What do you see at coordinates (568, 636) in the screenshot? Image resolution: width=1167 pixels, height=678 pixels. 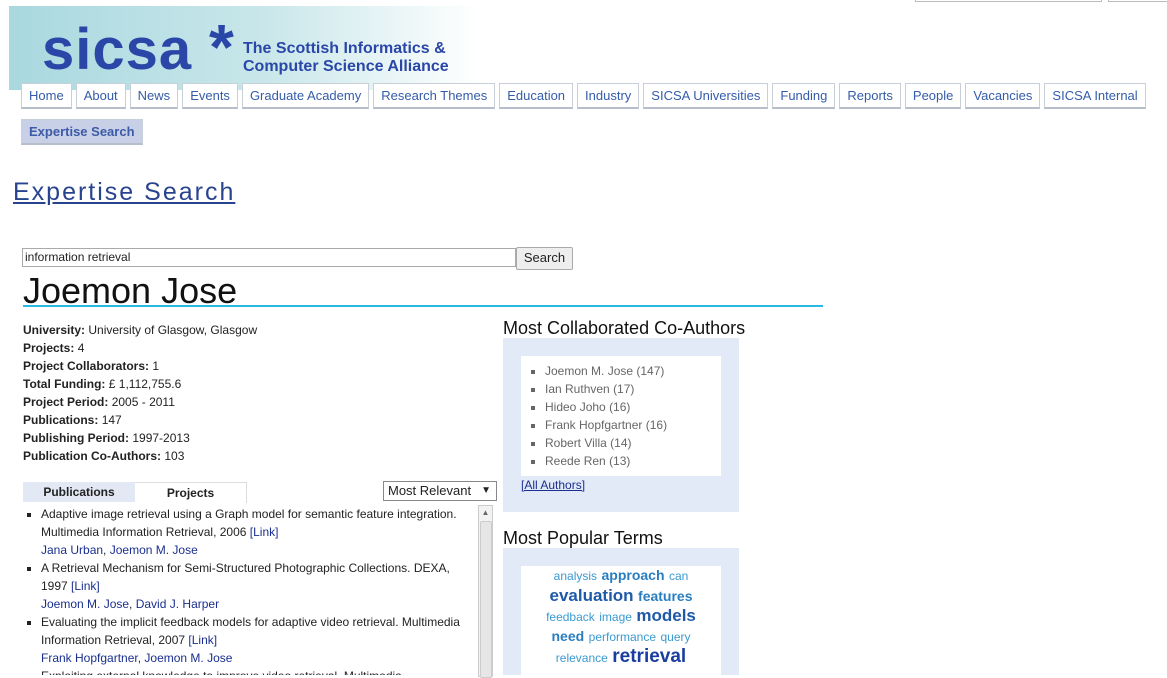 I see `term-need: need` at bounding box center [568, 636].